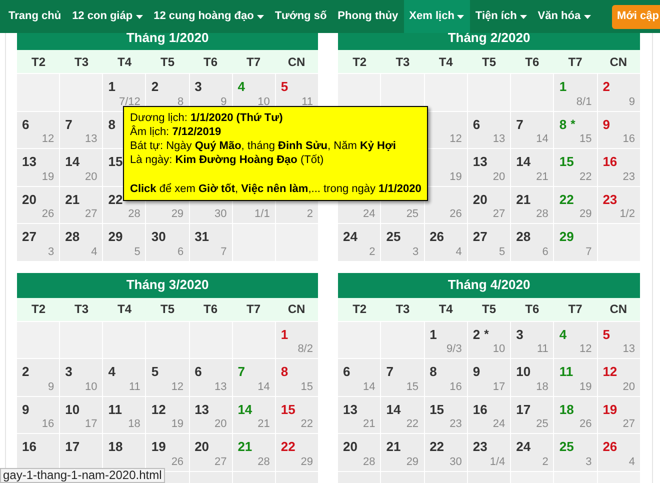 This screenshot has height=483, width=660. I want to click on lunar-date: 24, so click(369, 214).